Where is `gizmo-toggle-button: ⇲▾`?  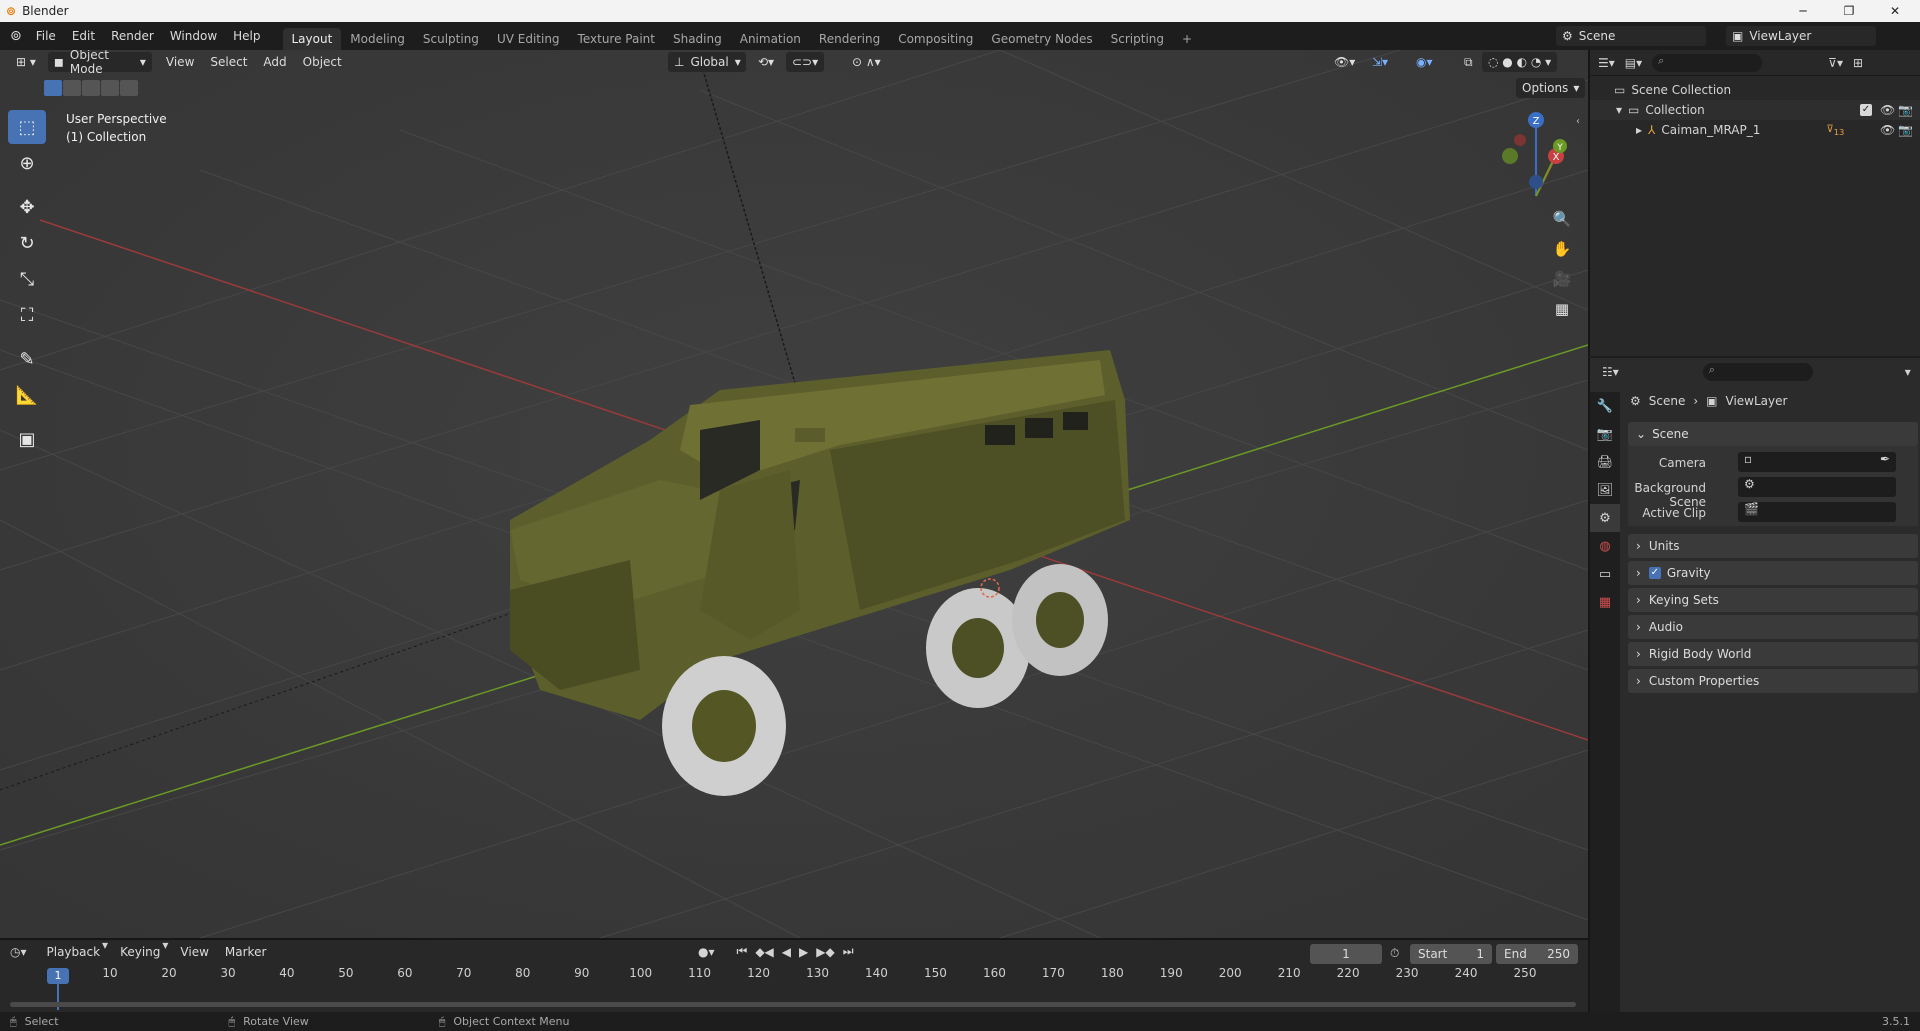 gizmo-toggle-button: ⇲▾ is located at coordinates (1380, 62).